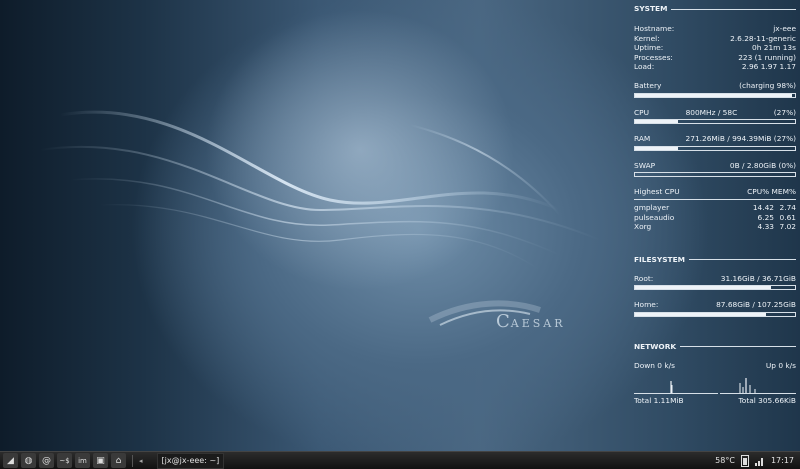 The height and width of the screenshot is (469, 800). Describe the element at coordinates (676, 387) in the screenshot. I see `download-graph` at that location.